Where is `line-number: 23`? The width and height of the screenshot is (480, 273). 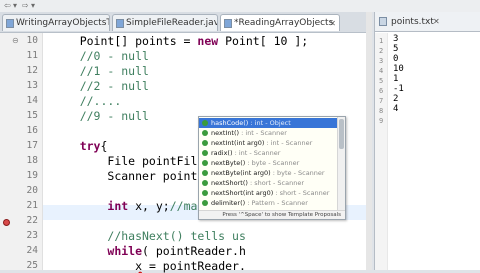
line-number: 23 is located at coordinates (32, 235).